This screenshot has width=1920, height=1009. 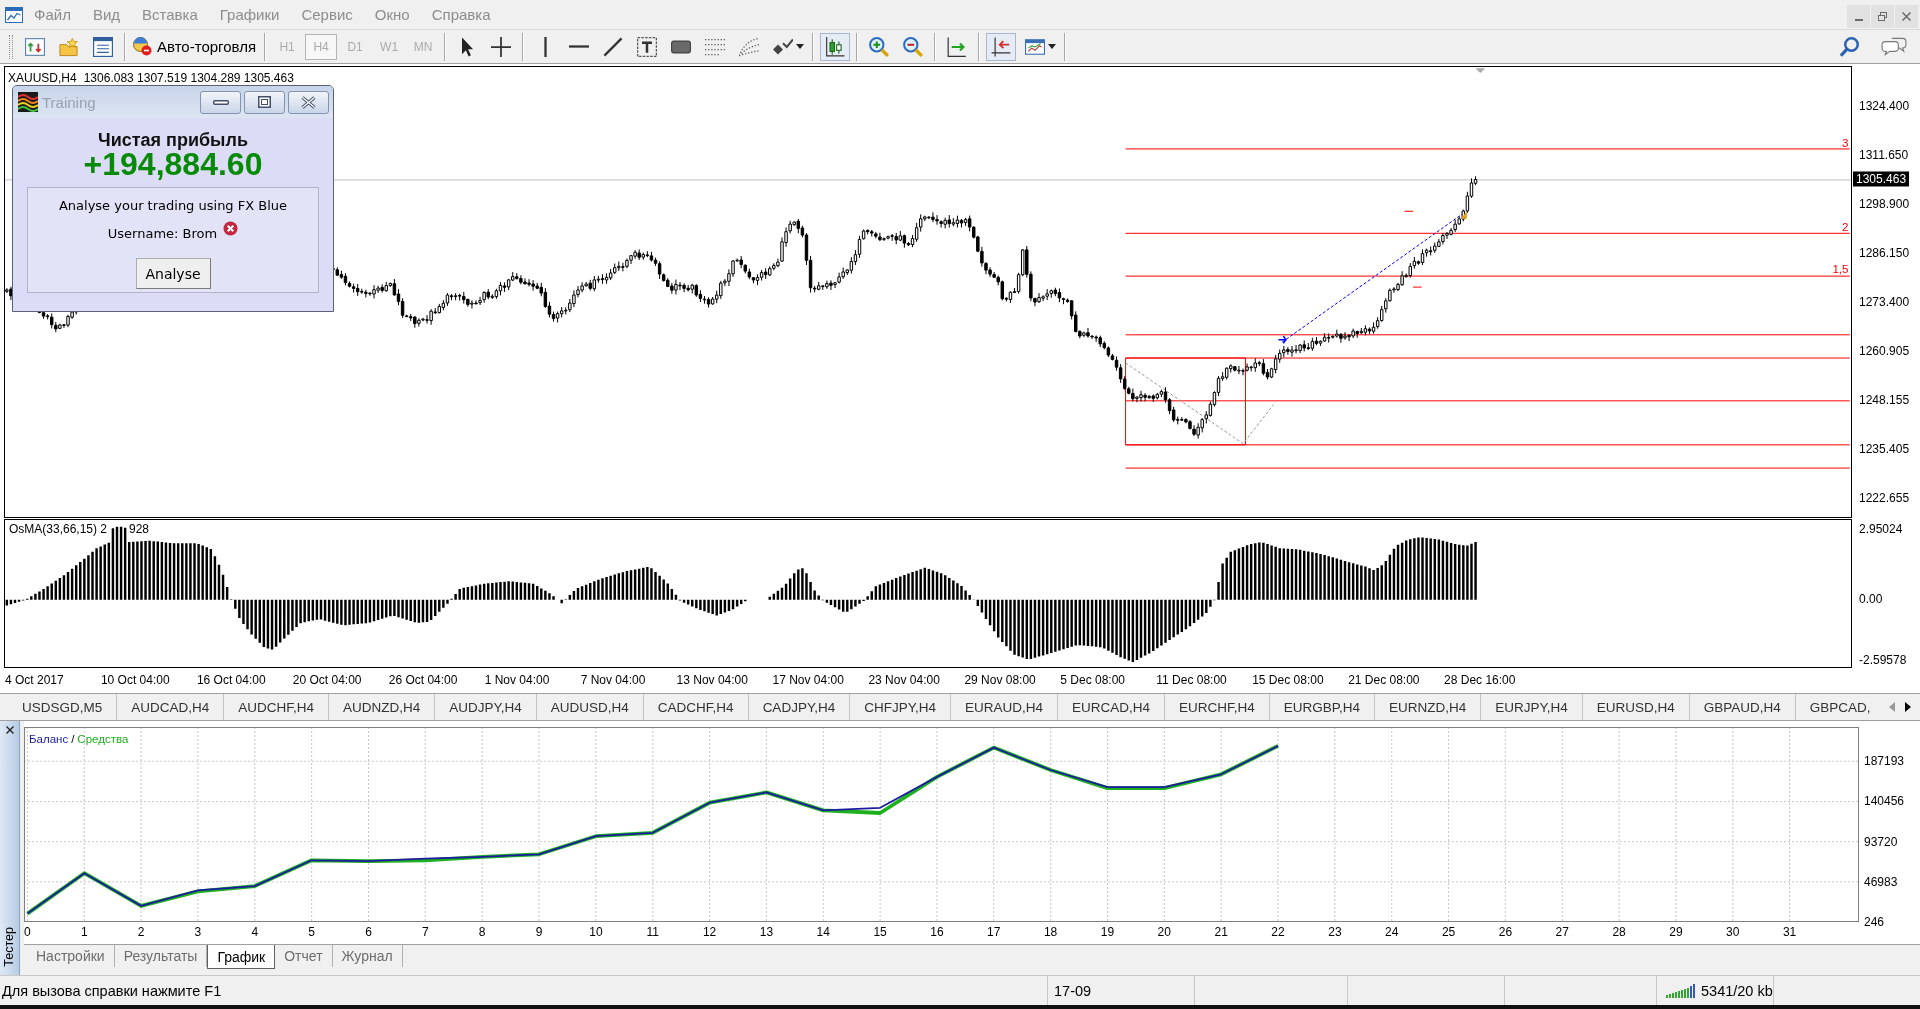 What do you see at coordinates (1881, 881) in the screenshot?
I see `y-axis-label: 46983` at bounding box center [1881, 881].